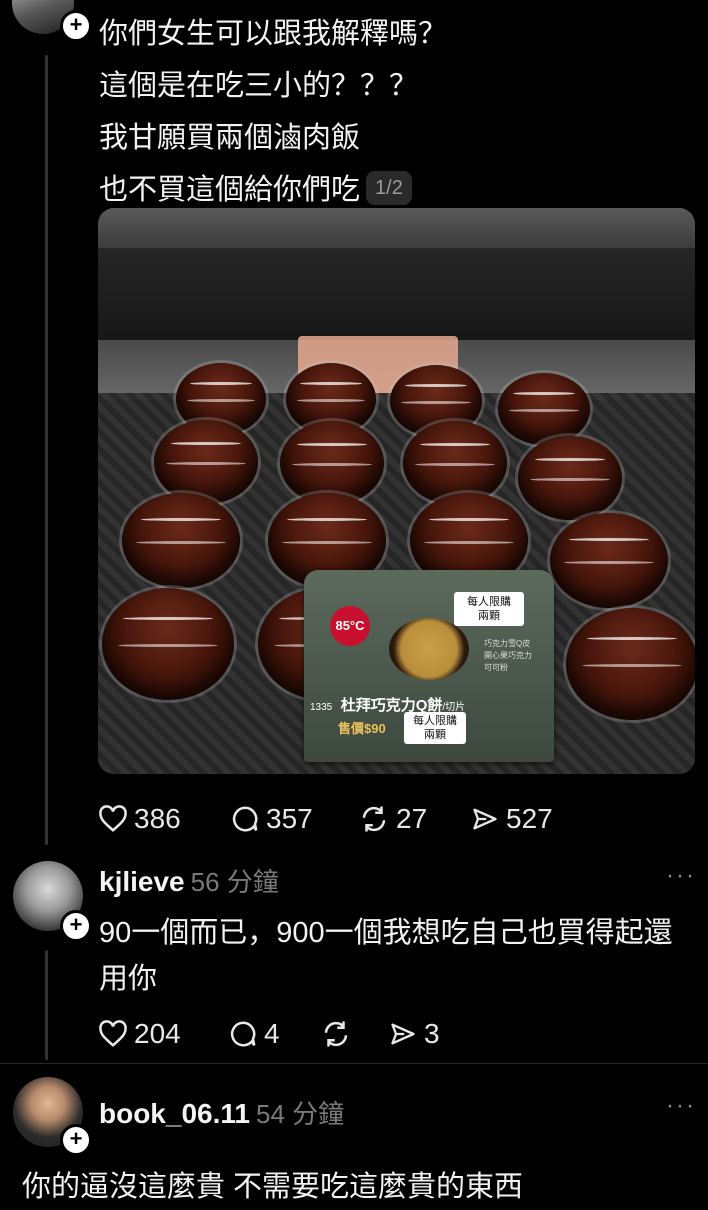  What do you see at coordinates (230, 190) in the screenshot?
I see `post-line-text: 也不買這個給你們吃` at bounding box center [230, 190].